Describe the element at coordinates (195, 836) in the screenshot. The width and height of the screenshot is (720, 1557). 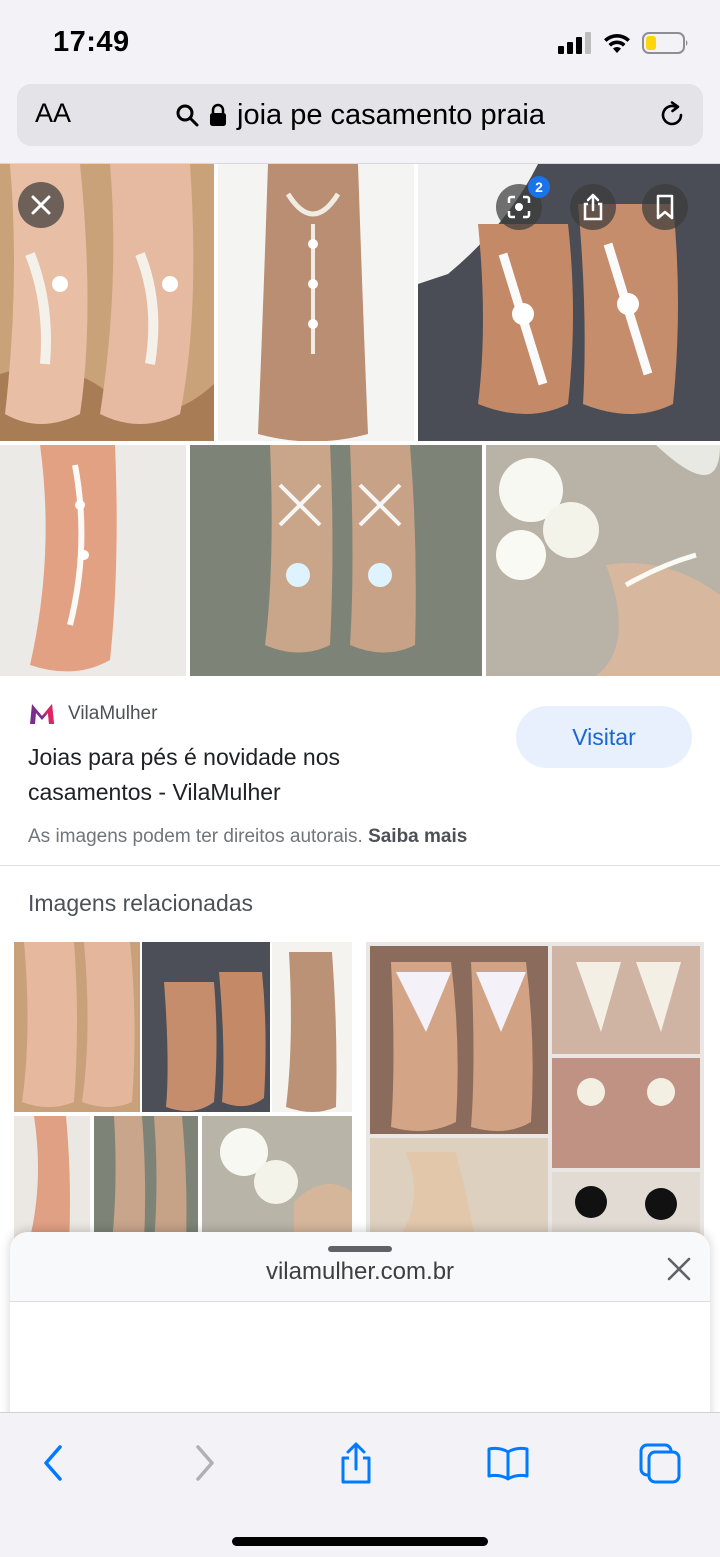
I see `copyright-text: As imagens podem ter direitos autorais.` at that location.